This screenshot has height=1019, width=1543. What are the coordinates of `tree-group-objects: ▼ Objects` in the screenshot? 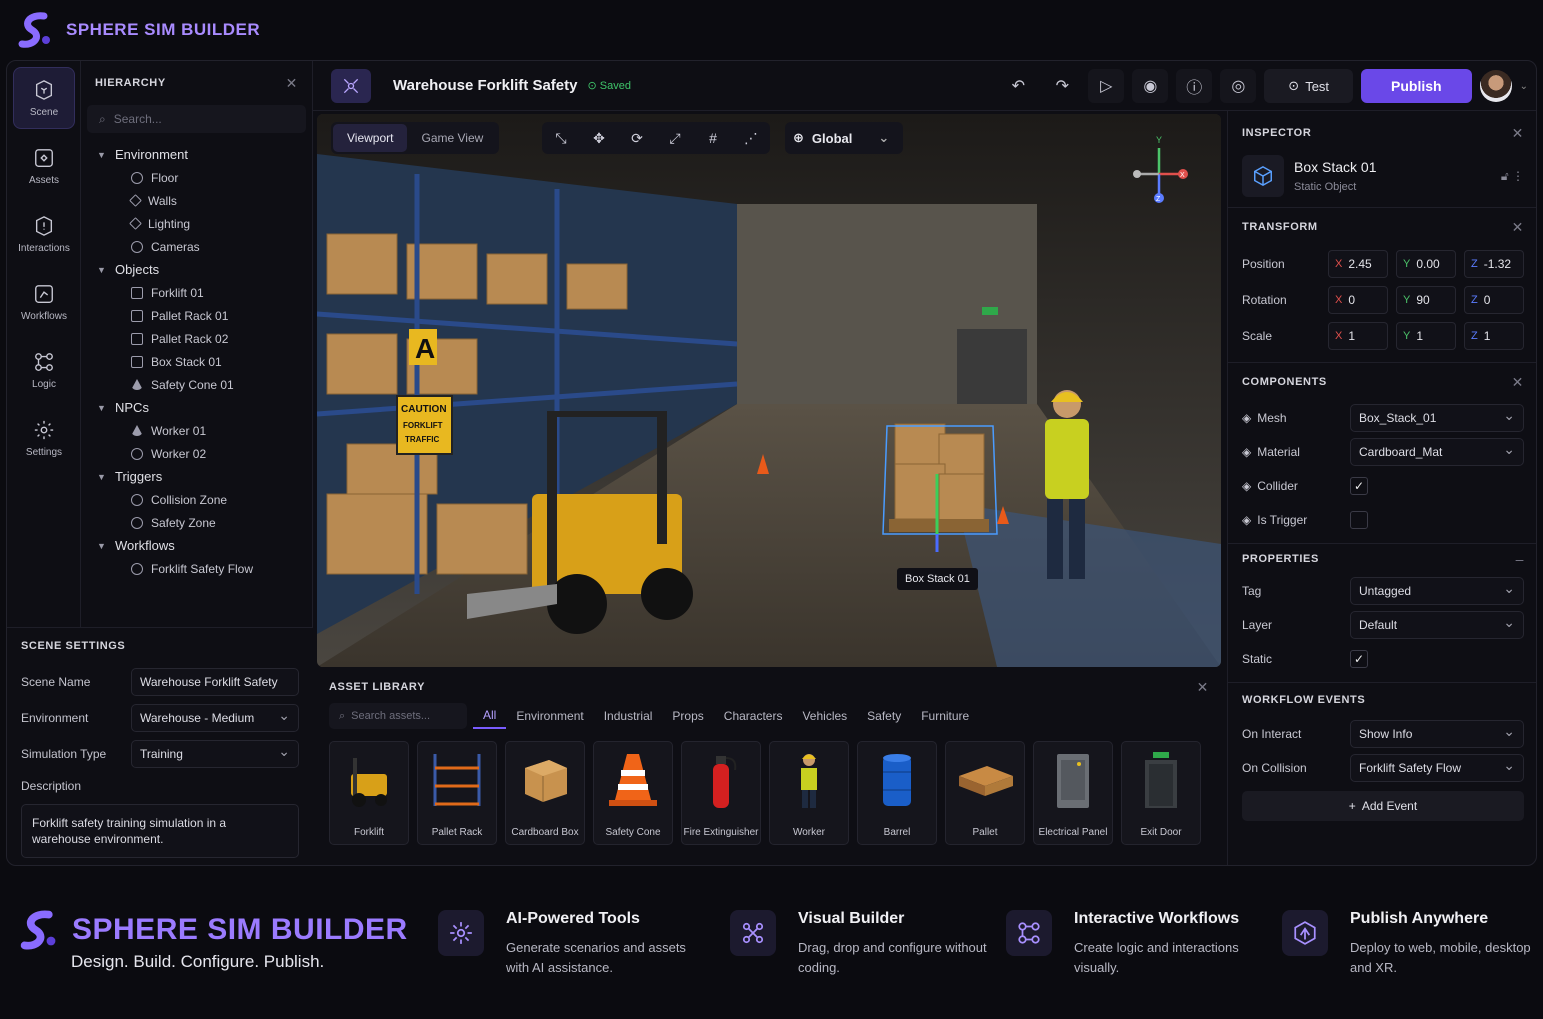 It's located at (196, 269).